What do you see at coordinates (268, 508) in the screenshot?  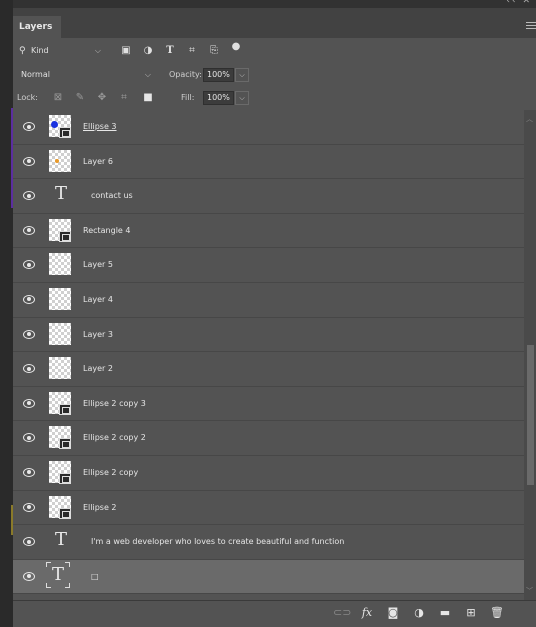 I see `layer-row: Ellipse 2` at bounding box center [268, 508].